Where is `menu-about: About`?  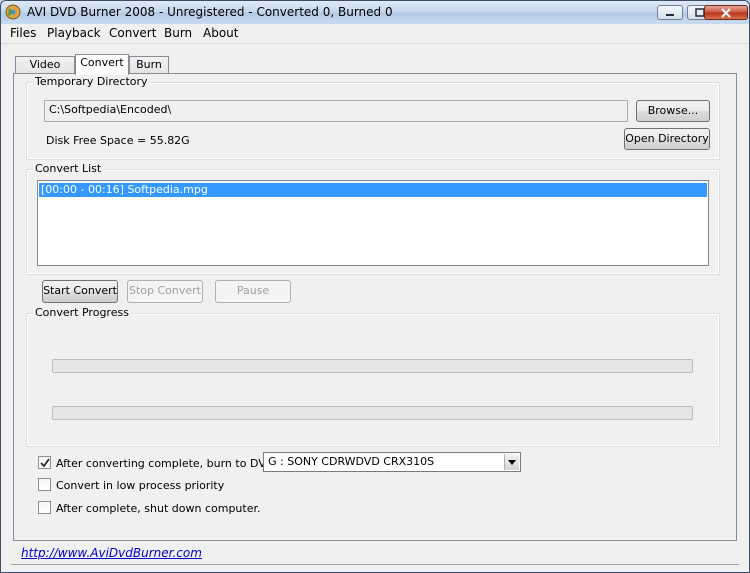 menu-about: About is located at coordinates (220, 33).